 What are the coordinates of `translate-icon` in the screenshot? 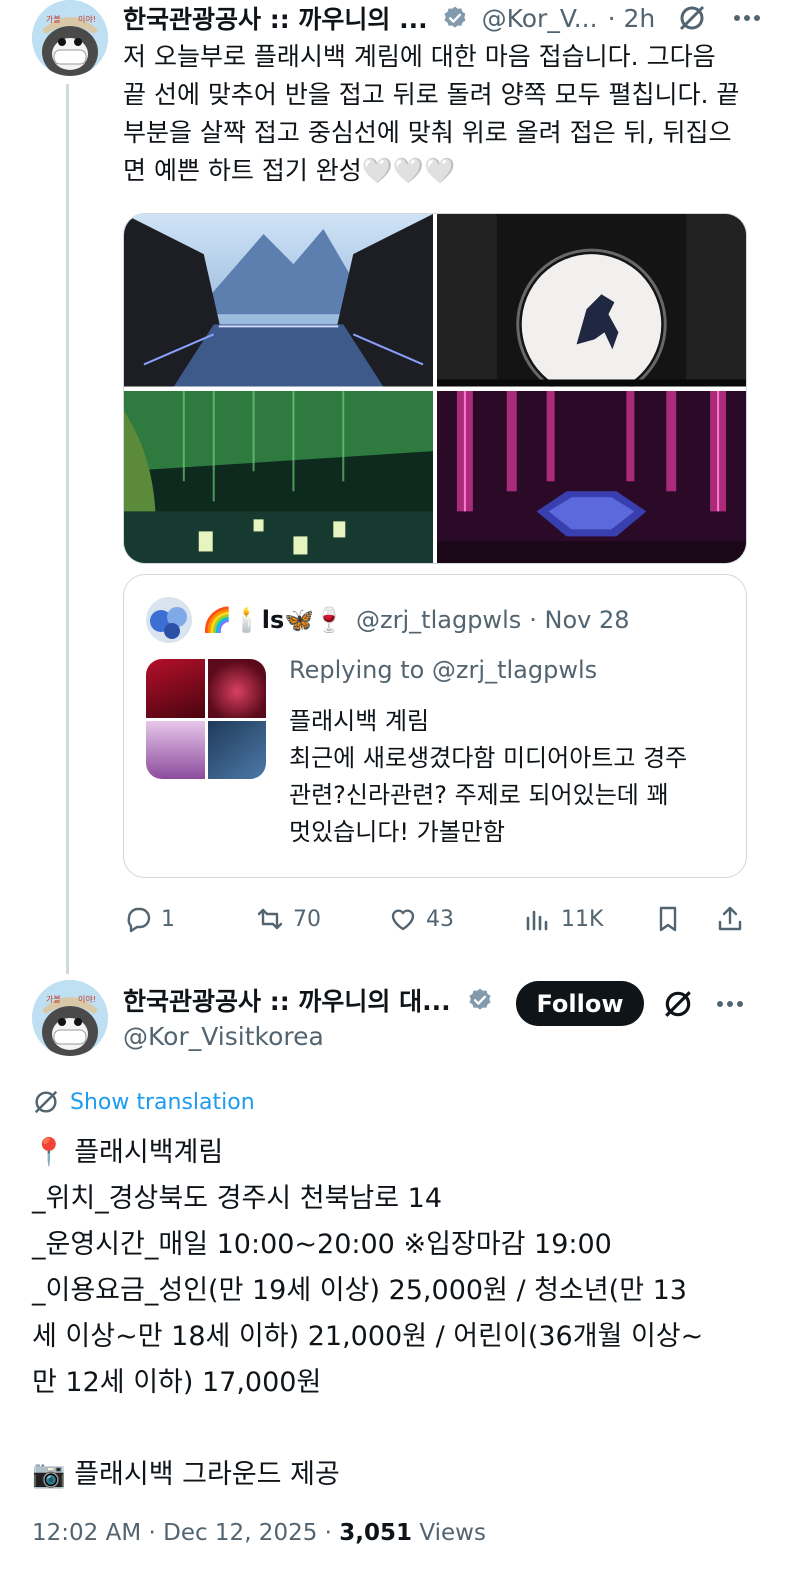 It's located at (46, 1102).